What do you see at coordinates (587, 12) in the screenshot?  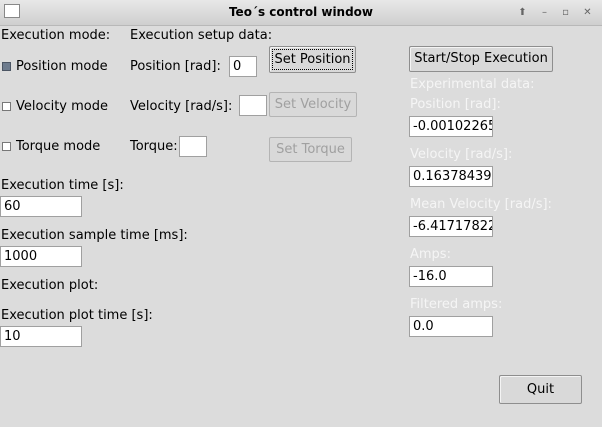 I see `close-icon: ✕` at bounding box center [587, 12].